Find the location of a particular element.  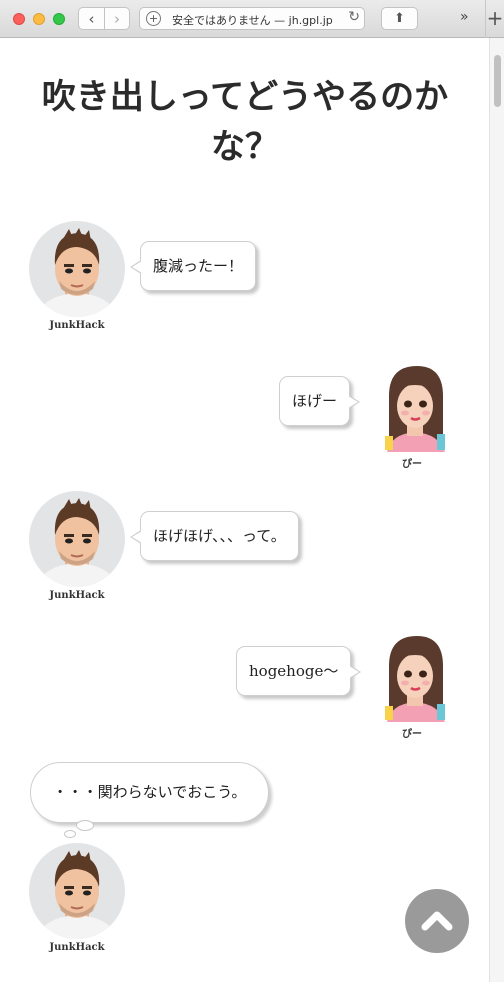

close-window-button is located at coordinates (19, 19).